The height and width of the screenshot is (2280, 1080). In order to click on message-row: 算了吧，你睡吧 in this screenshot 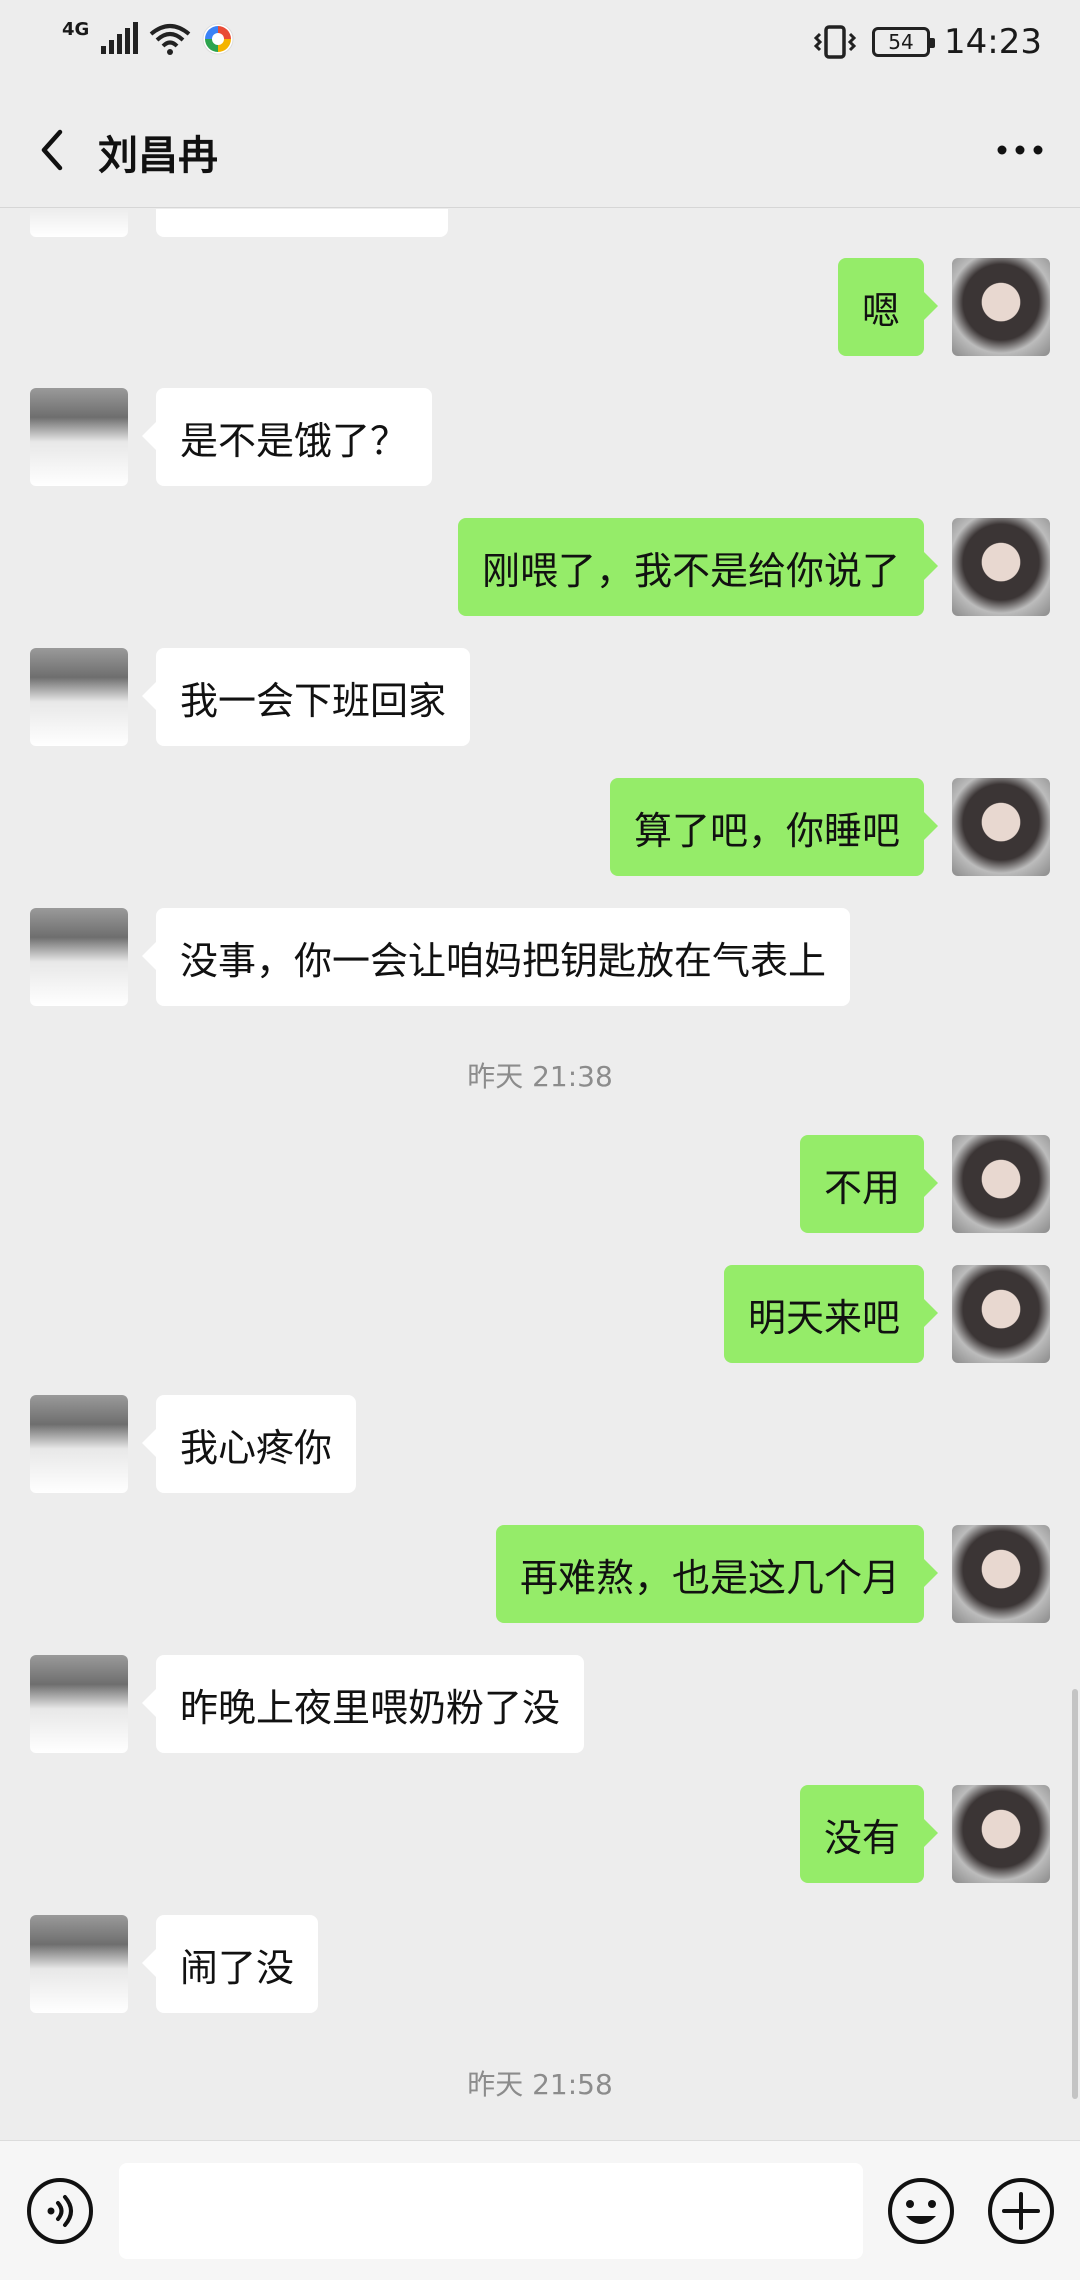, I will do `click(540, 828)`.